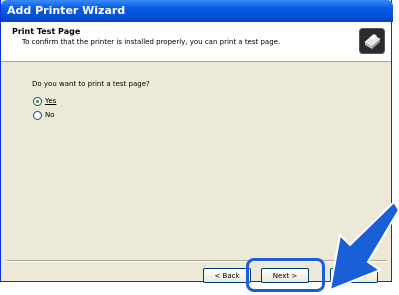  I want to click on next-button-highlight, so click(285, 275).